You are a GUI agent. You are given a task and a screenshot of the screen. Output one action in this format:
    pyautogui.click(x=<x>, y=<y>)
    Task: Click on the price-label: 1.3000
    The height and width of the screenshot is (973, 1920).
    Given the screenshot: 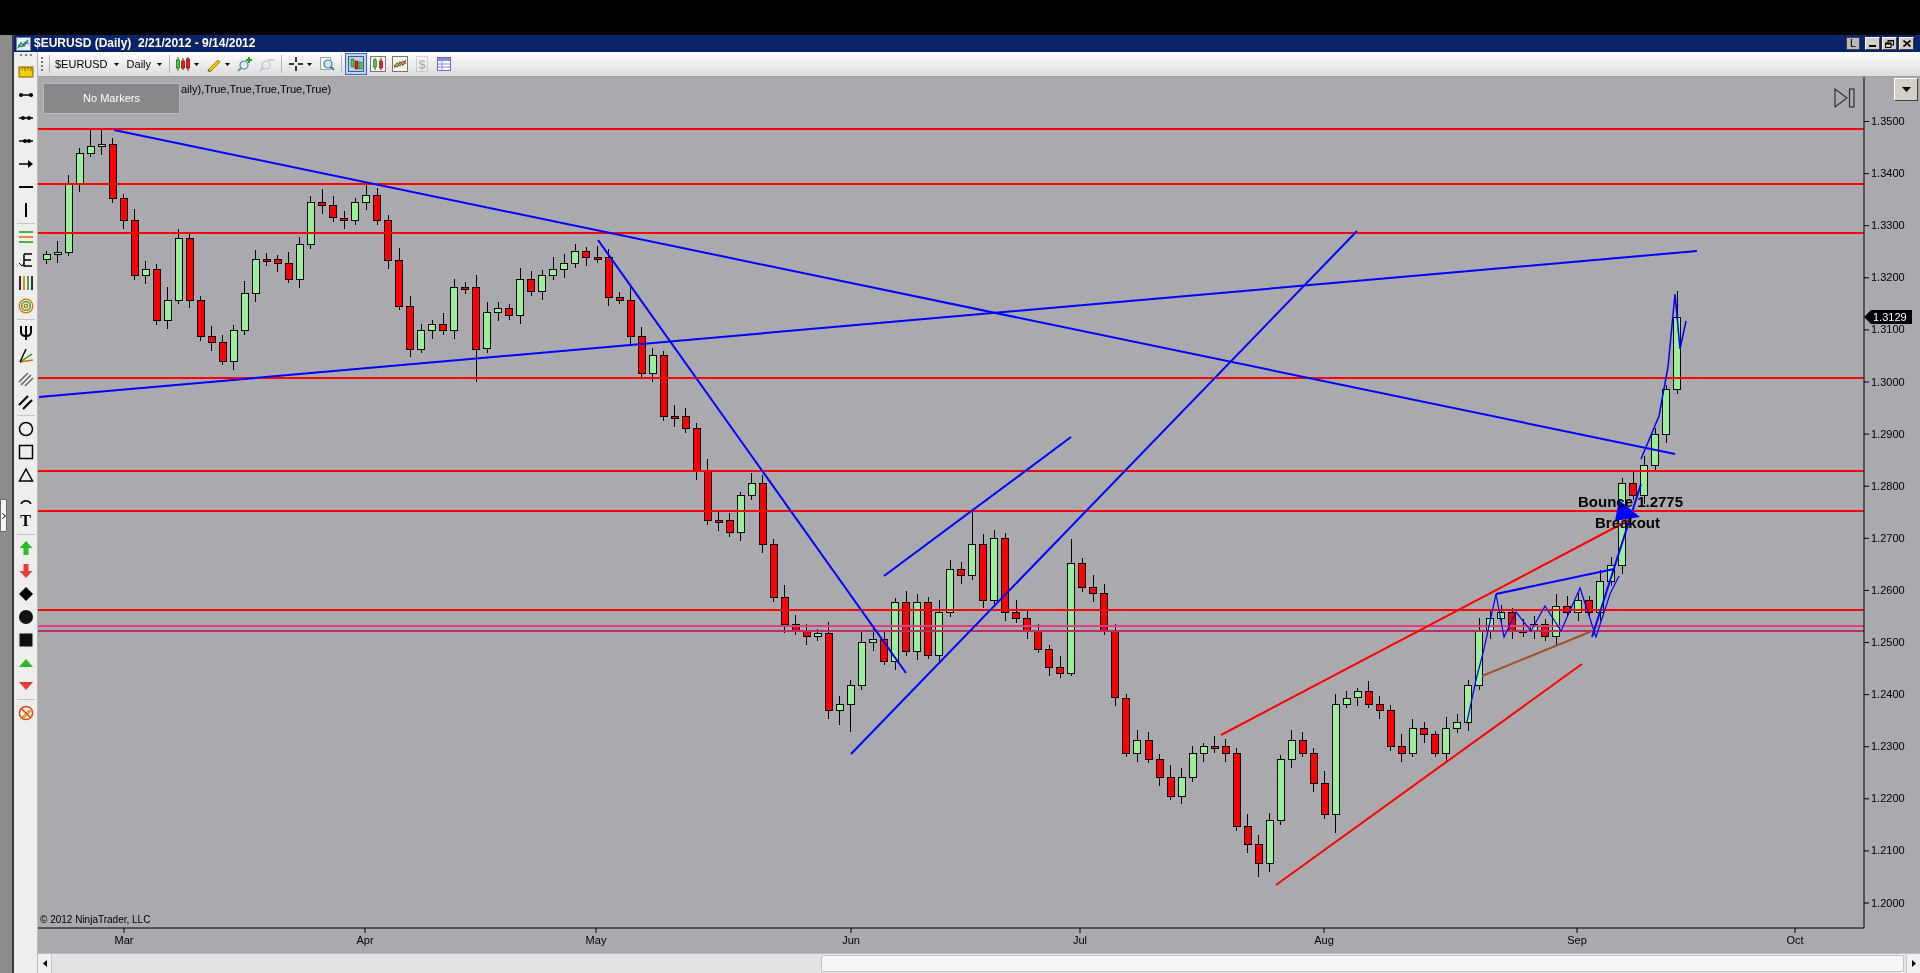 What is the action you would take?
    pyautogui.click(x=1888, y=382)
    